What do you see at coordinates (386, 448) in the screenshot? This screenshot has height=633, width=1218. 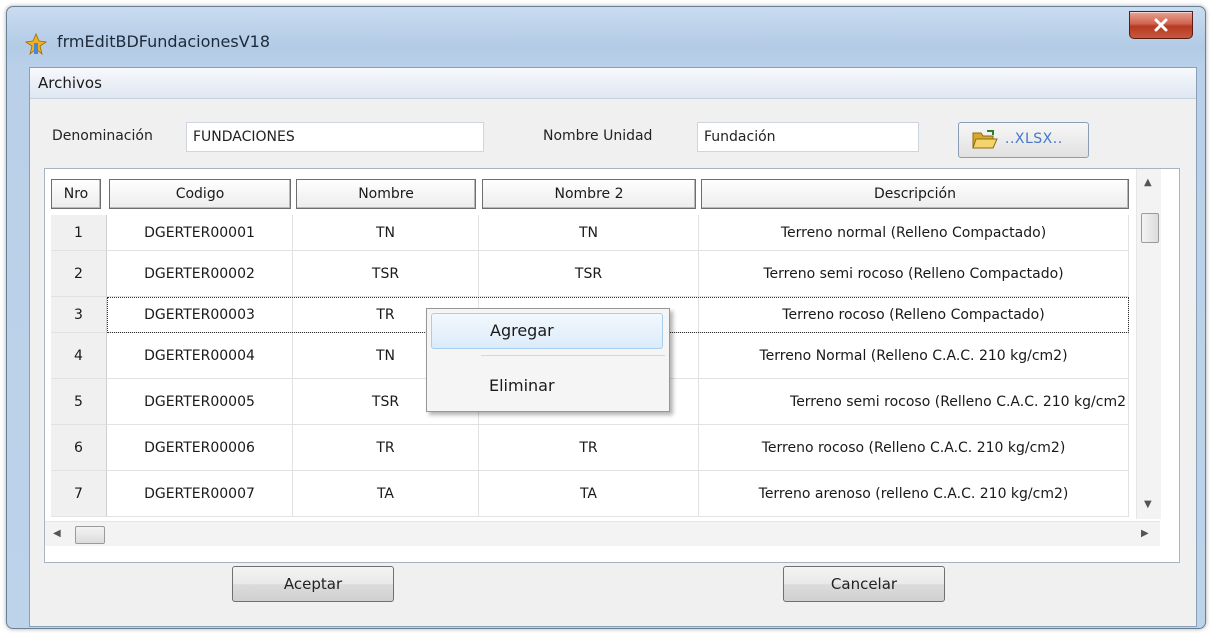 I see `nombre-cell: TR` at bounding box center [386, 448].